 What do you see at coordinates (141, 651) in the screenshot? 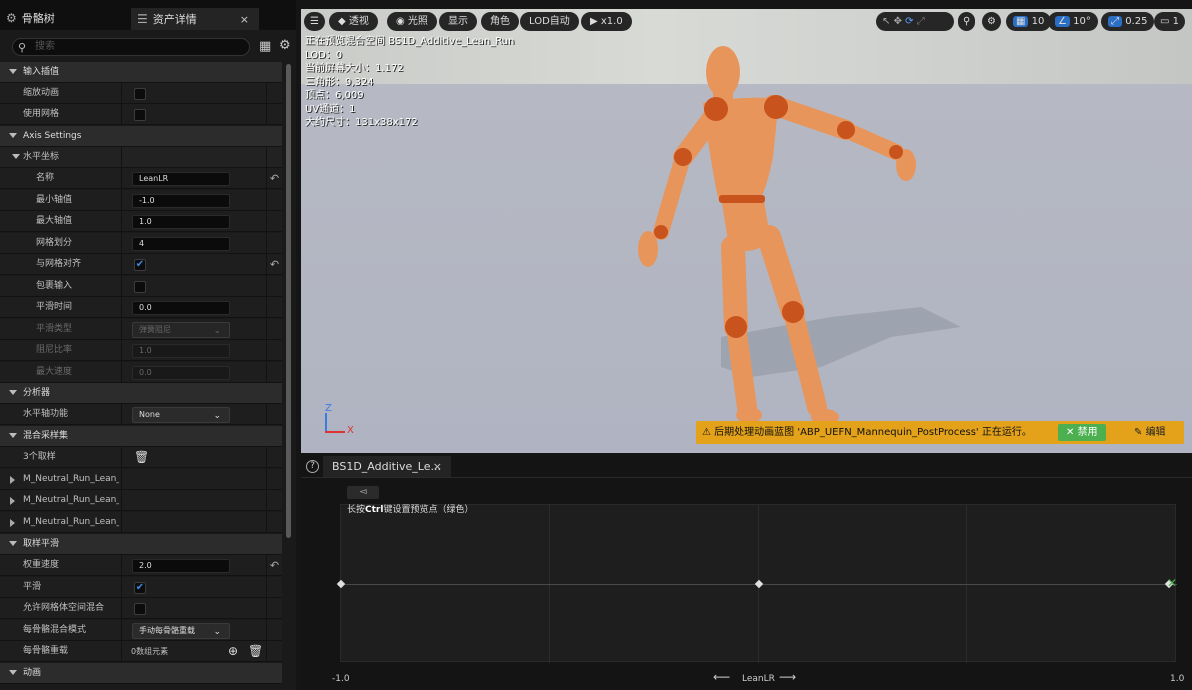
I see `row-bone-override: 每骨骼重载 0数组元素 ⊕ 🗑` at bounding box center [141, 651].